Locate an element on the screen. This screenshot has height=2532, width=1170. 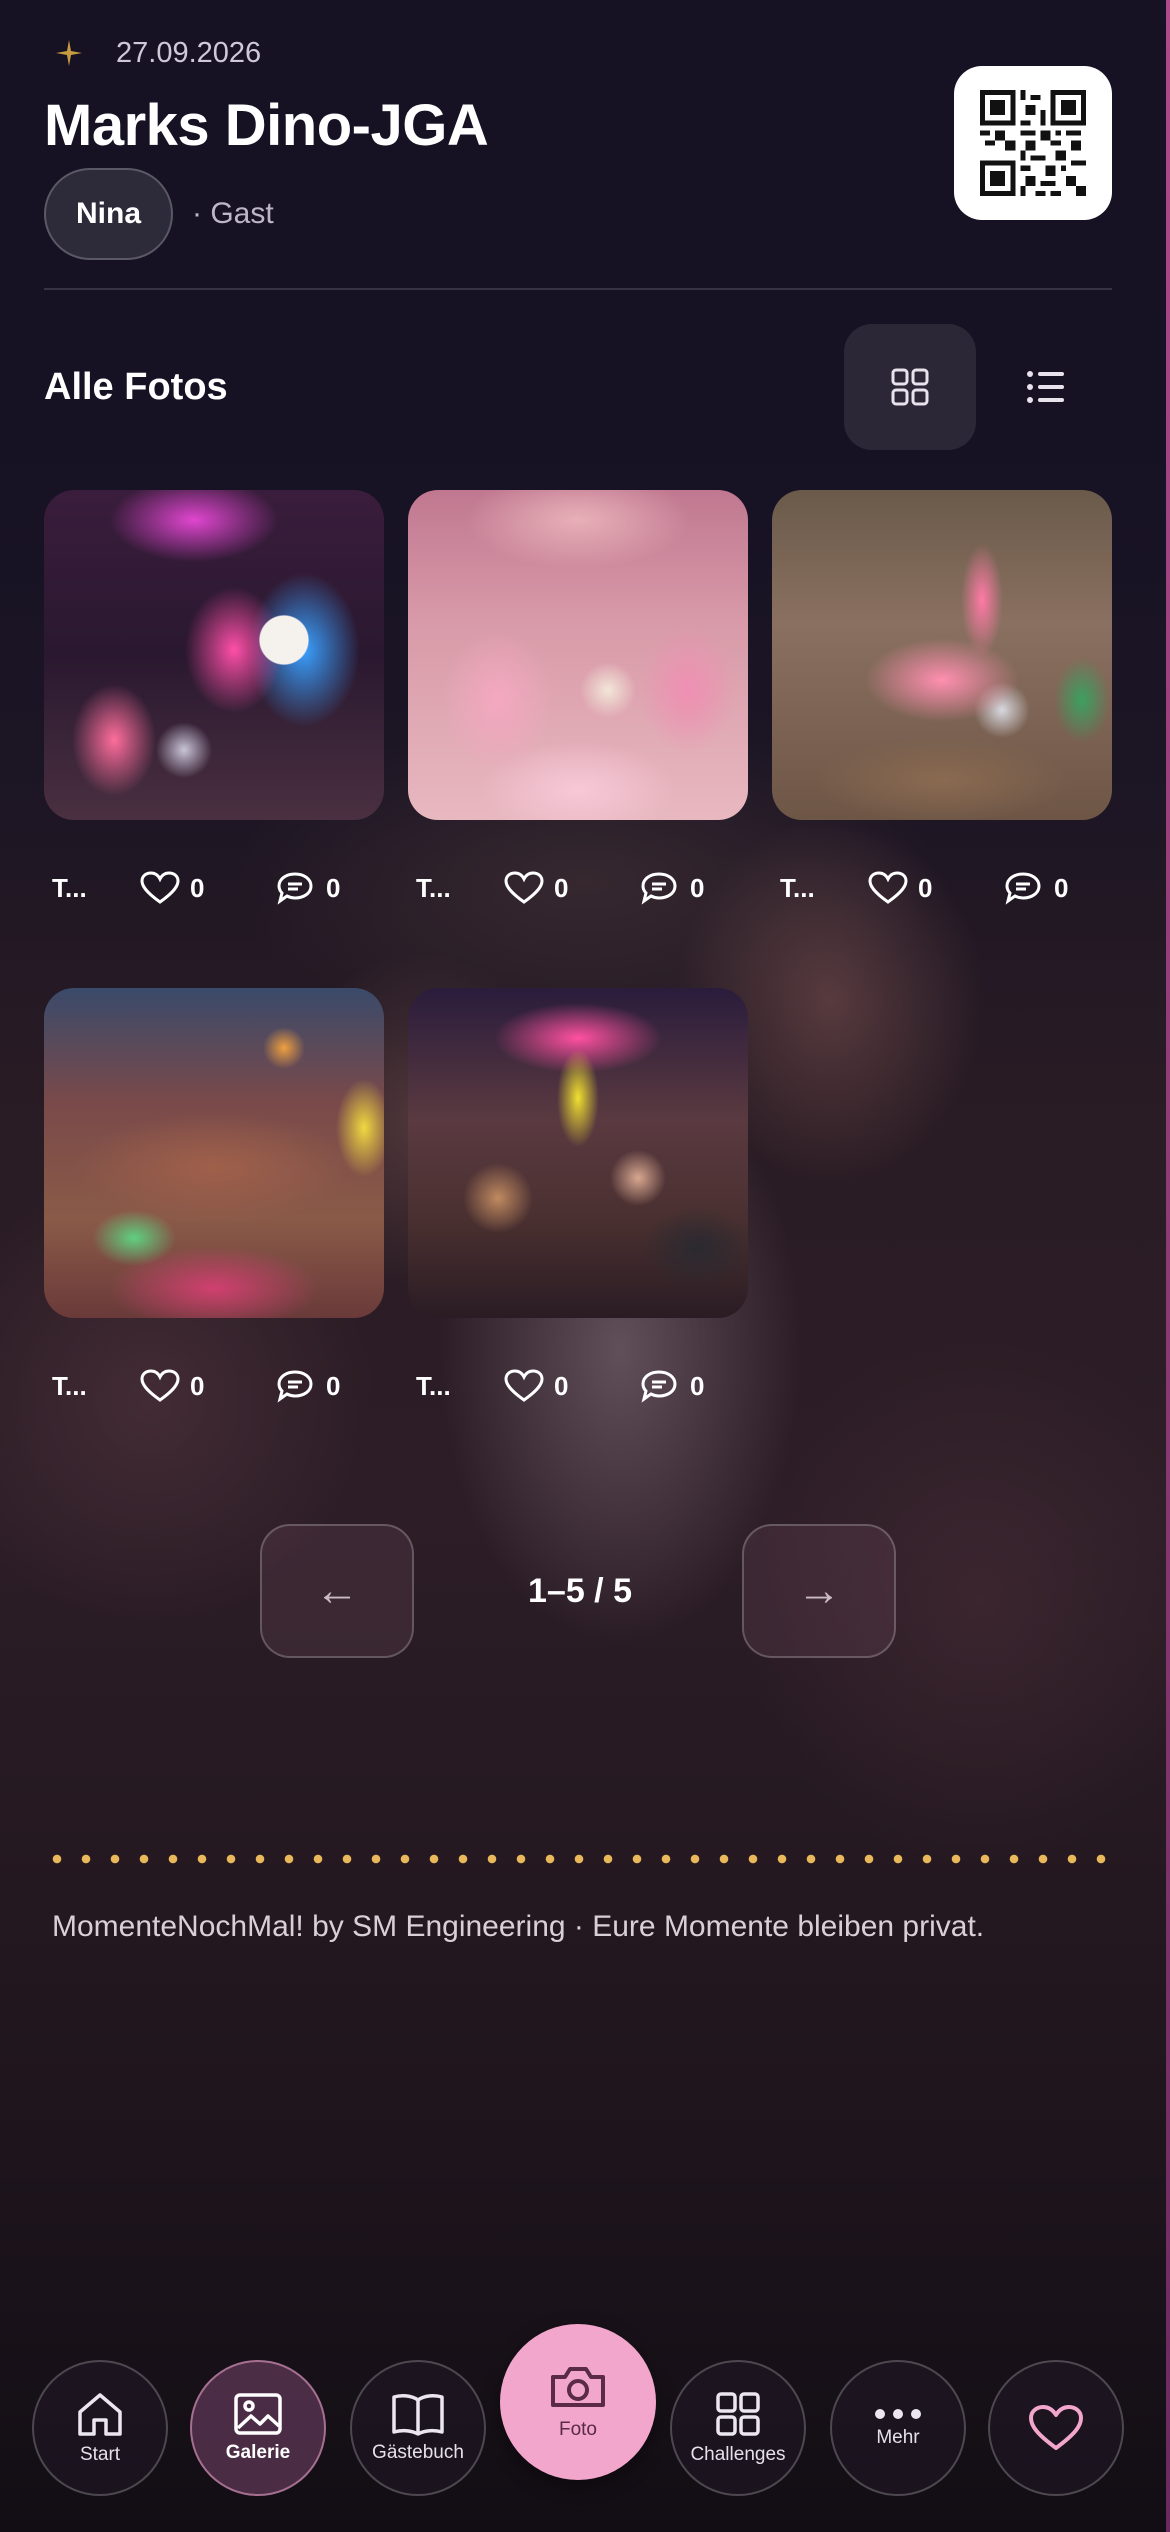
heart-icon is located at coordinates (1056, 2427).